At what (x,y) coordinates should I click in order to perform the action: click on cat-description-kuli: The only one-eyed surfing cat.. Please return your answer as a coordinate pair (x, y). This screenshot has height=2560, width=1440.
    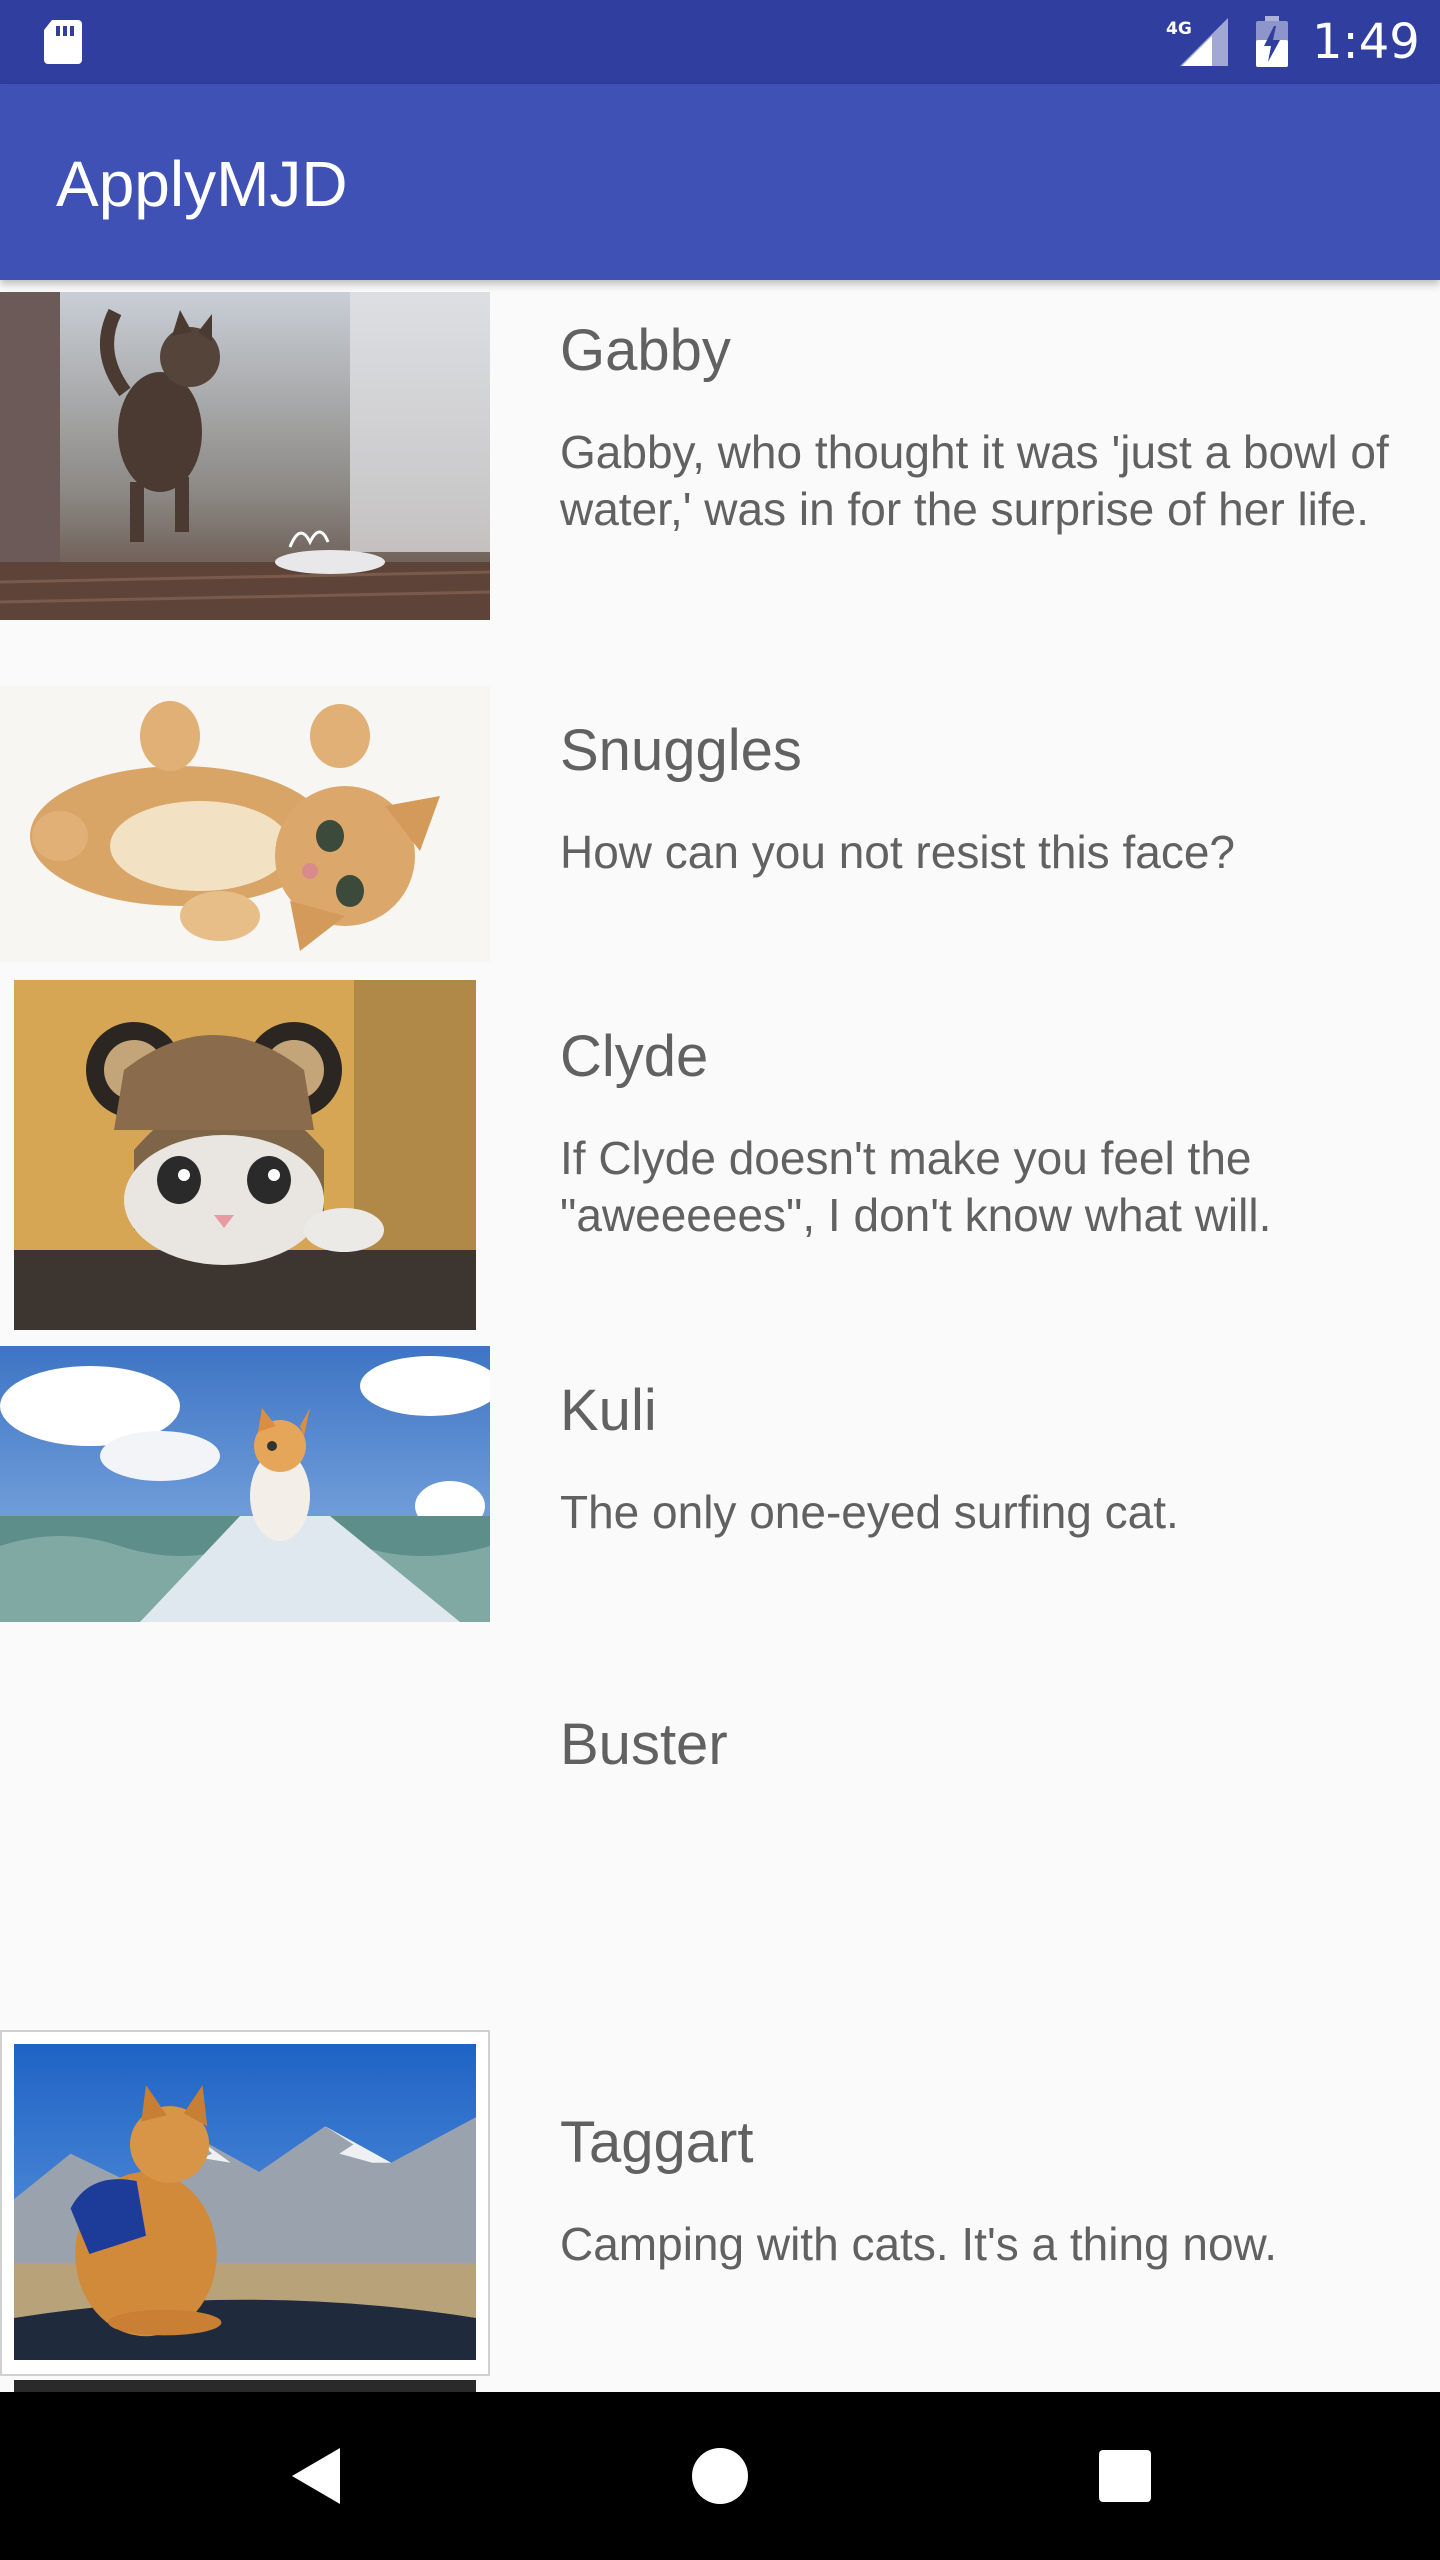
    Looking at the image, I should click on (869, 1512).